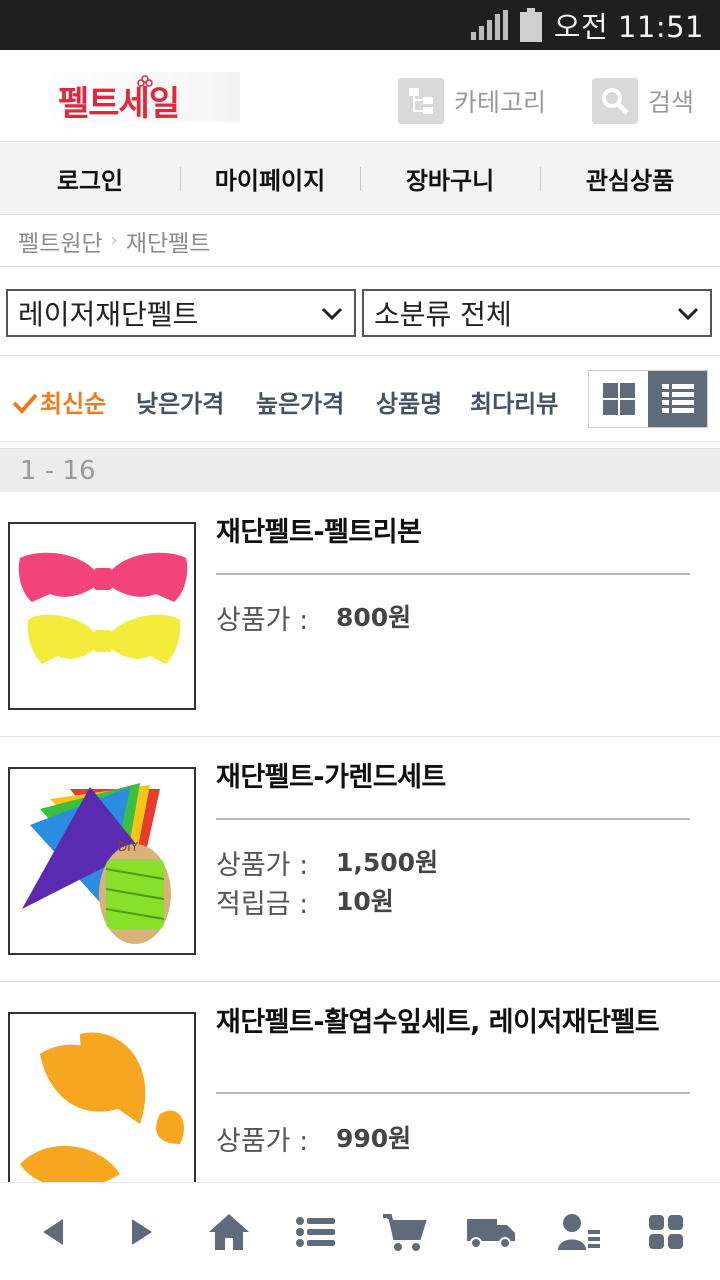 This screenshot has width=720, height=1280. I want to click on sort-low-price: 낮은가격, so click(180, 401).